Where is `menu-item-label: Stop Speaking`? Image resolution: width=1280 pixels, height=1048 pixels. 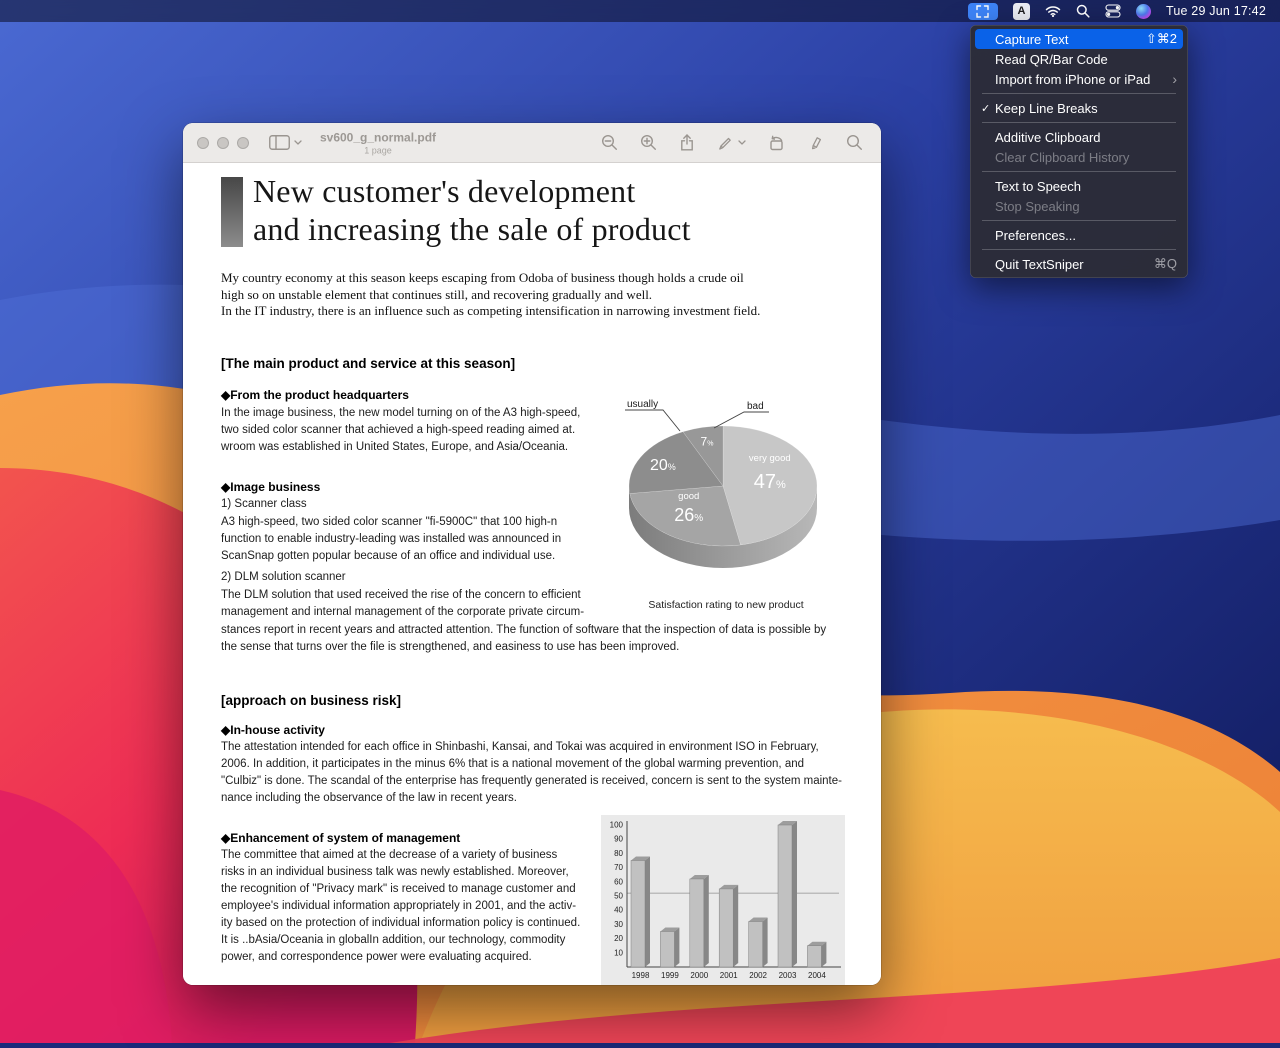 menu-item-label: Stop Speaking is located at coordinates (1086, 206).